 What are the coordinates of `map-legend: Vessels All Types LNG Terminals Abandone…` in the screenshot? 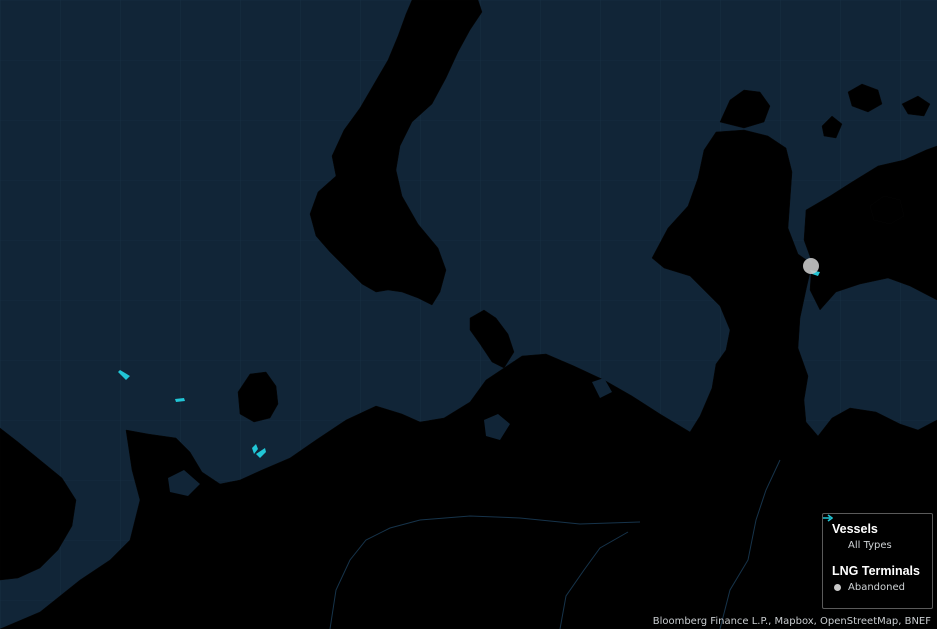 It's located at (877, 561).